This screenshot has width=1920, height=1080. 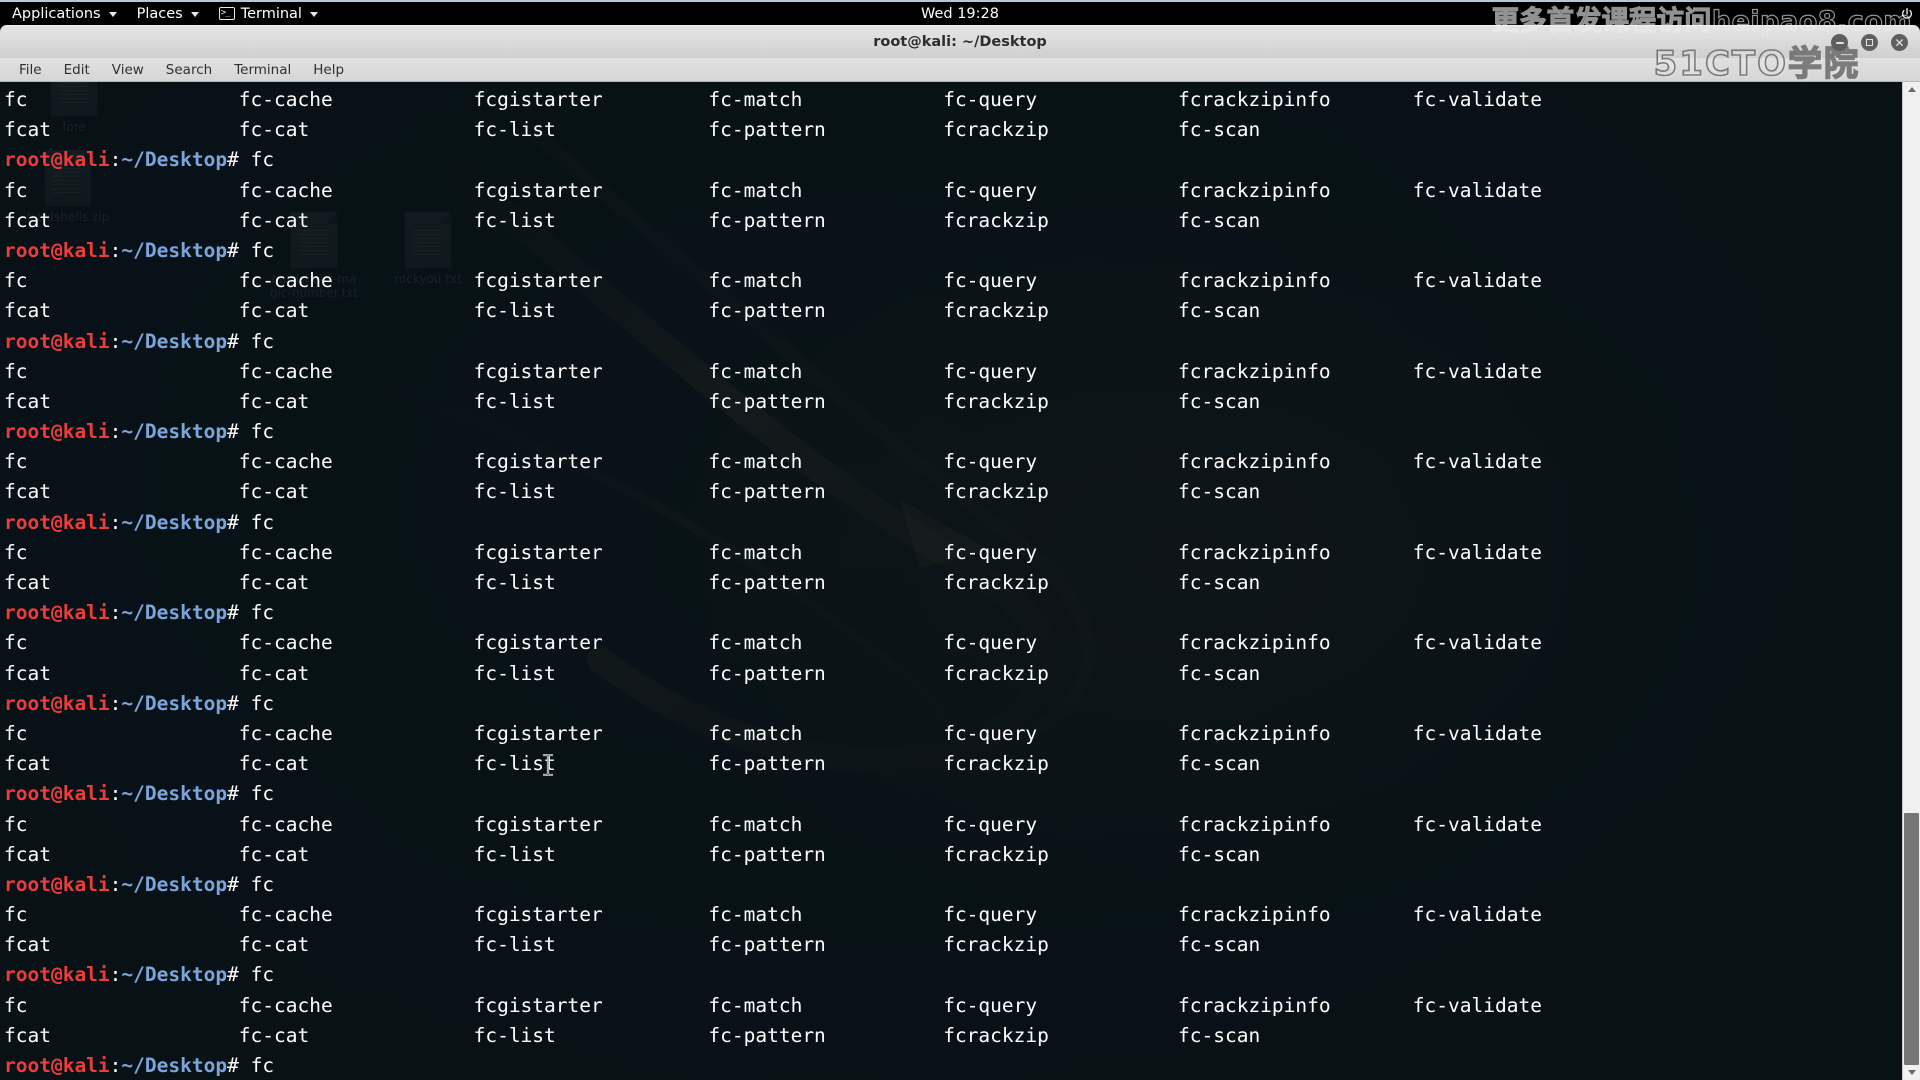 I want to click on close-button: ✕, so click(x=1899, y=42).